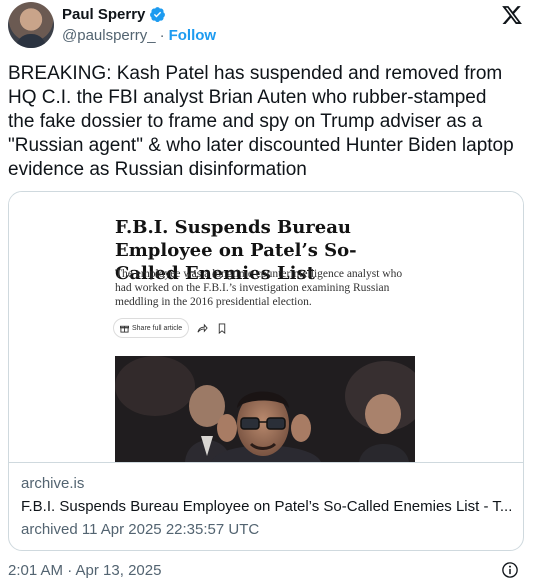  Describe the element at coordinates (266, 26) in the screenshot. I see `tweet-header: Paul Sperry @paulsperry_ · Follow` at that location.